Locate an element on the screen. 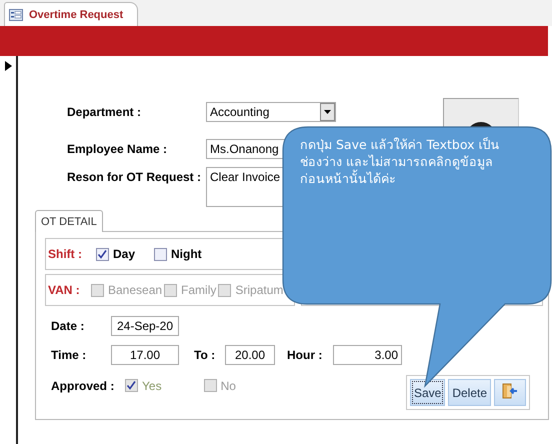 The width and height of the screenshot is (552, 444). field-label: Reson for OT Request : is located at coordinates (134, 176).